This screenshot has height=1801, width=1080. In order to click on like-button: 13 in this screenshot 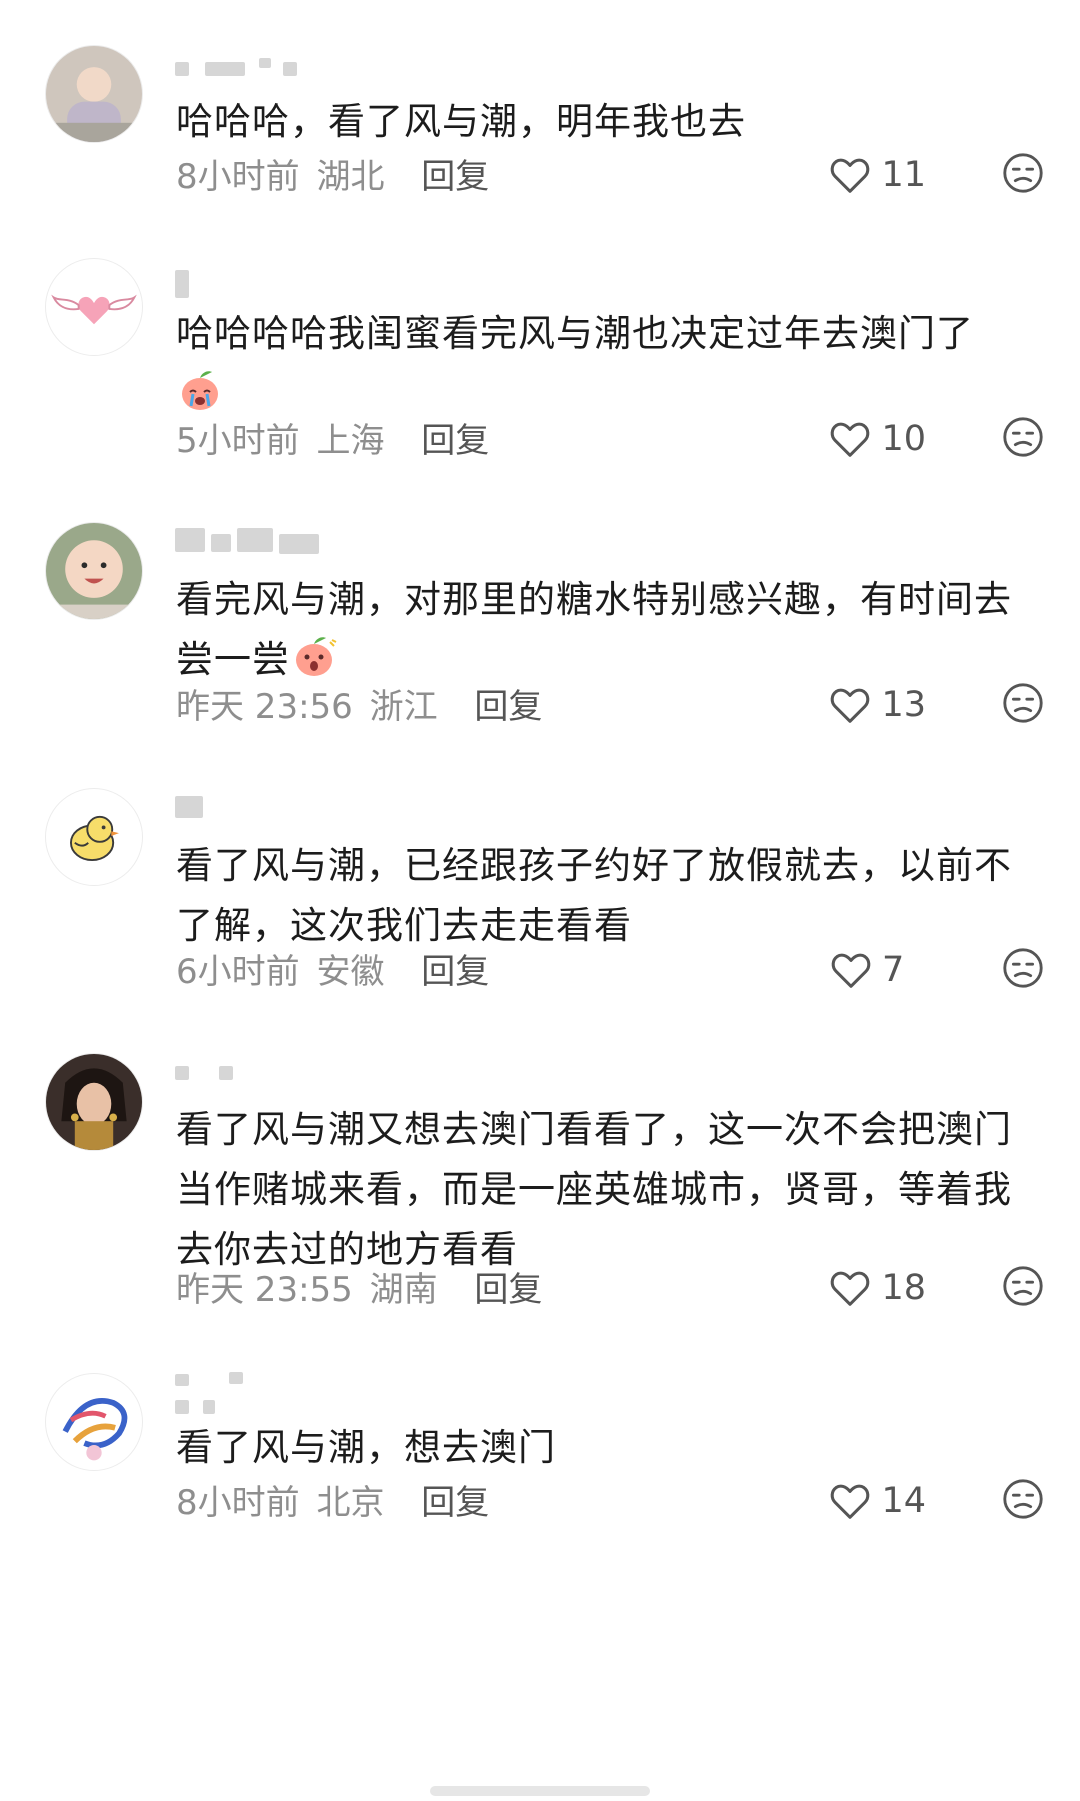, I will do `click(876, 705)`.